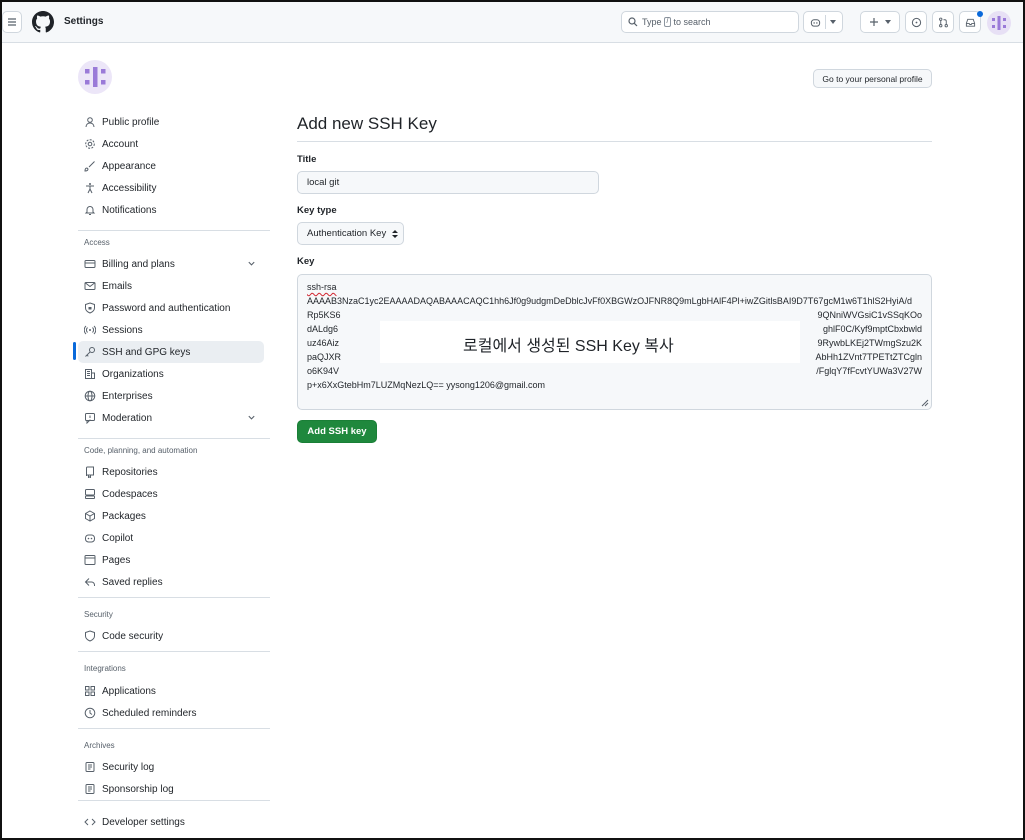 The image size is (1025, 840). I want to click on sidebar-item-applications: Applications, so click(171, 691).